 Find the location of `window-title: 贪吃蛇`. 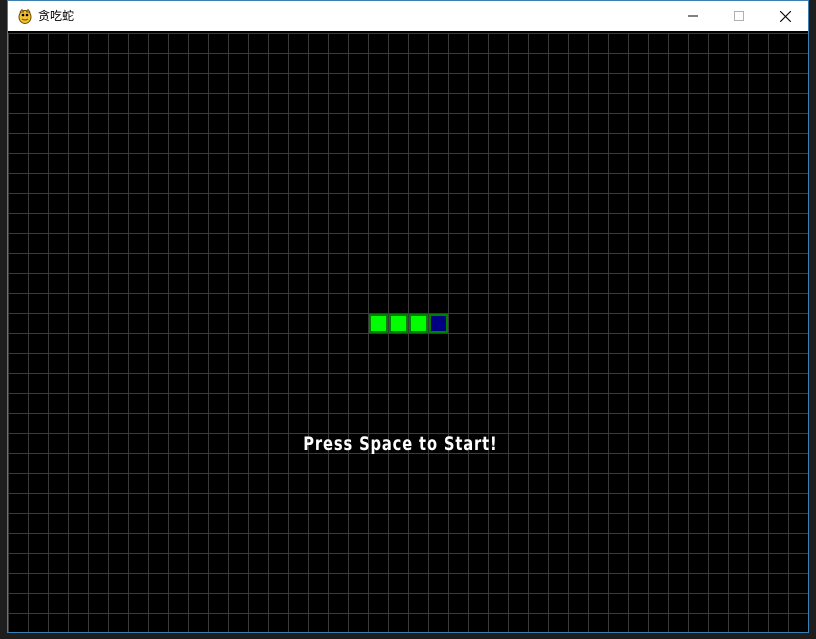

window-title: 贪吃蛇 is located at coordinates (56, 16).